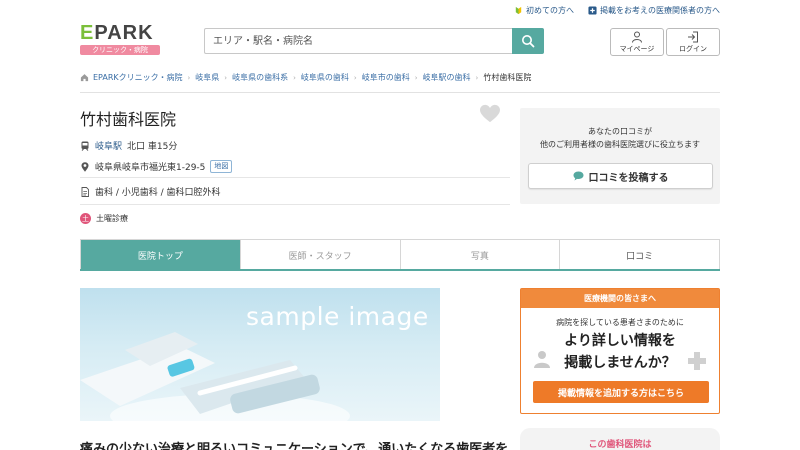 This screenshot has height=450, width=800. I want to click on search-icon, so click(528, 41).